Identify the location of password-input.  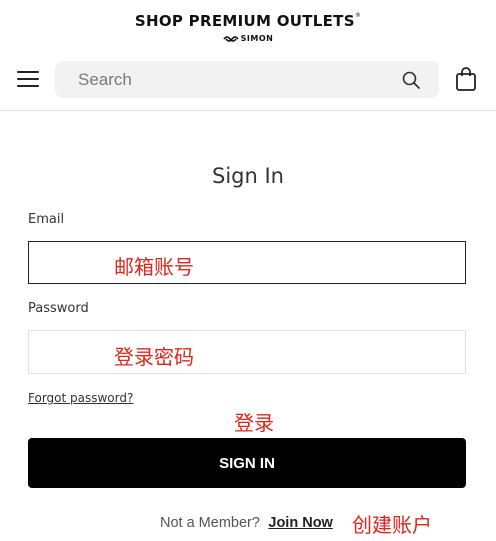
(247, 352).